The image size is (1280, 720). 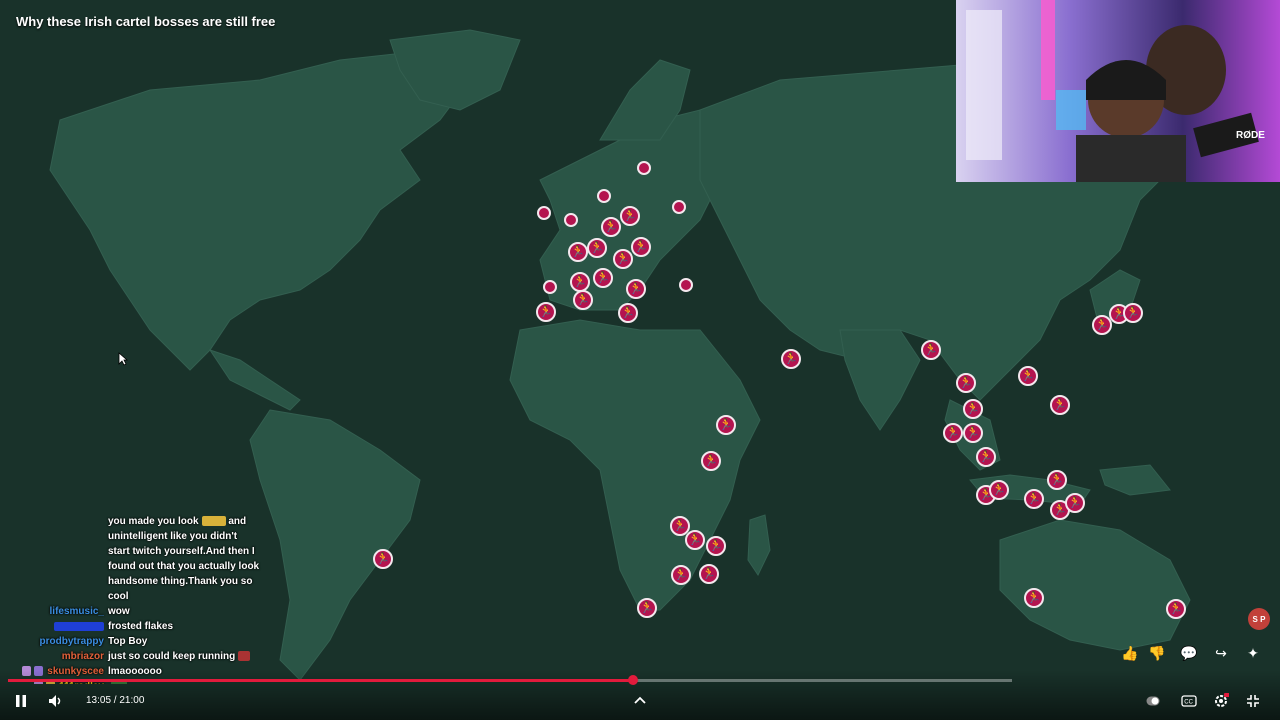 I want to click on chat-text: unintelligent like you didn't, so click(x=173, y=536).